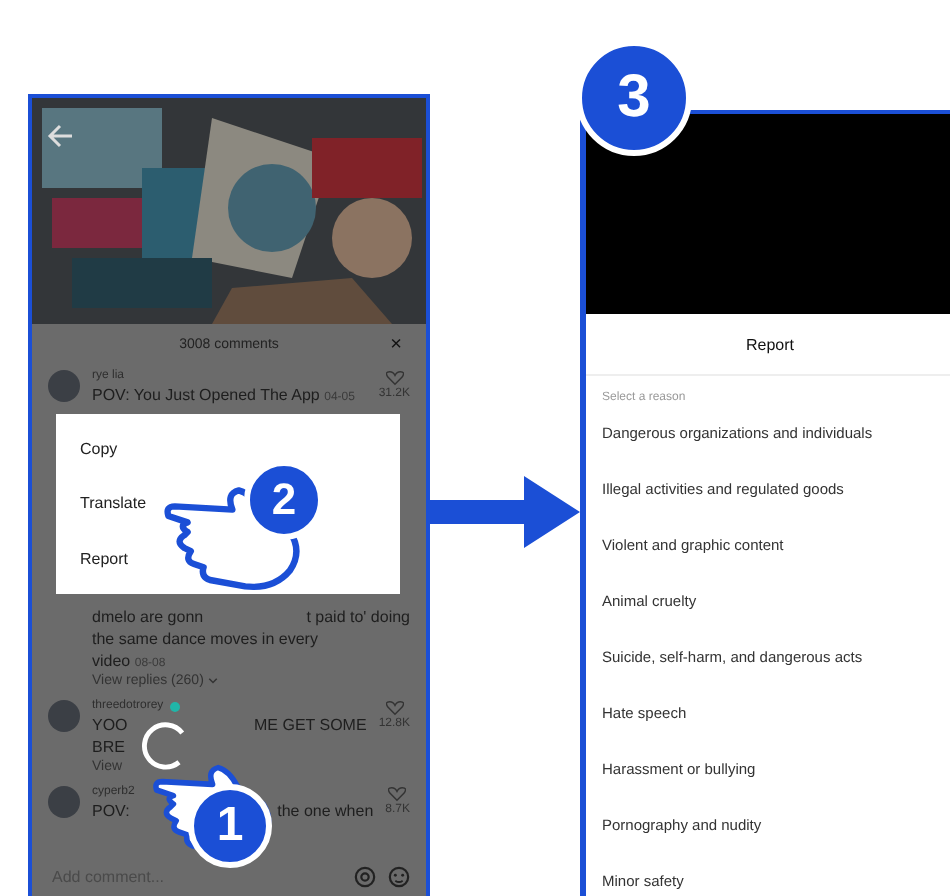 This screenshot has width=950, height=896. What do you see at coordinates (111, 811) in the screenshot?
I see `comment-text: POV:` at bounding box center [111, 811].